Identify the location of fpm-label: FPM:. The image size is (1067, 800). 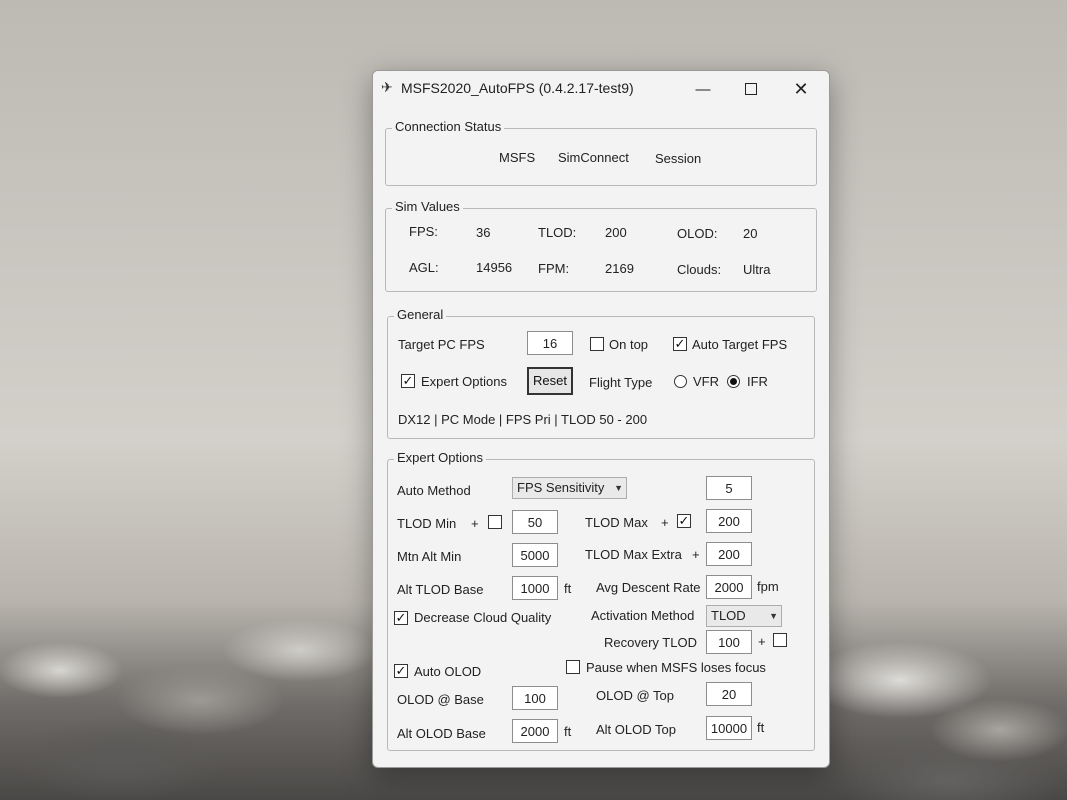
(554, 268).